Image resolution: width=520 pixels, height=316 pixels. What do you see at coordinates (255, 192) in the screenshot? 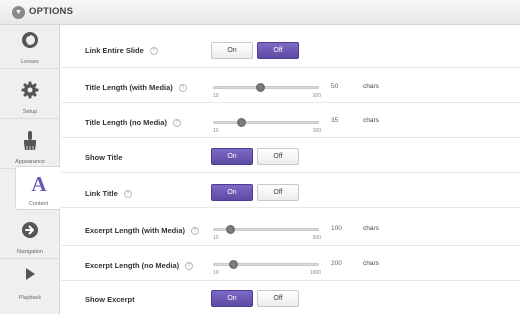
I see `link-title-toggle: On Off` at bounding box center [255, 192].